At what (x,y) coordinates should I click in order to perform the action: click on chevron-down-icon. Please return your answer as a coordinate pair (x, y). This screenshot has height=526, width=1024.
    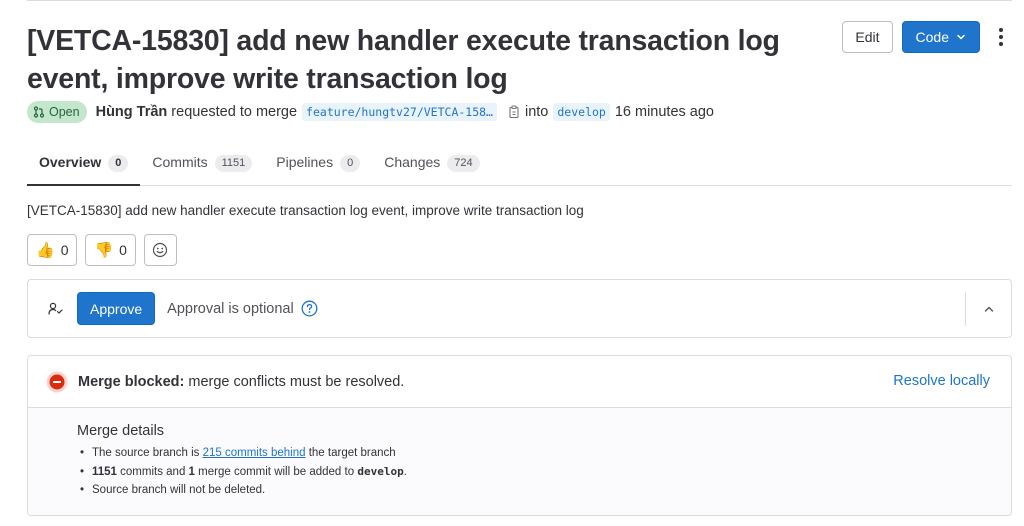
    Looking at the image, I should click on (961, 37).